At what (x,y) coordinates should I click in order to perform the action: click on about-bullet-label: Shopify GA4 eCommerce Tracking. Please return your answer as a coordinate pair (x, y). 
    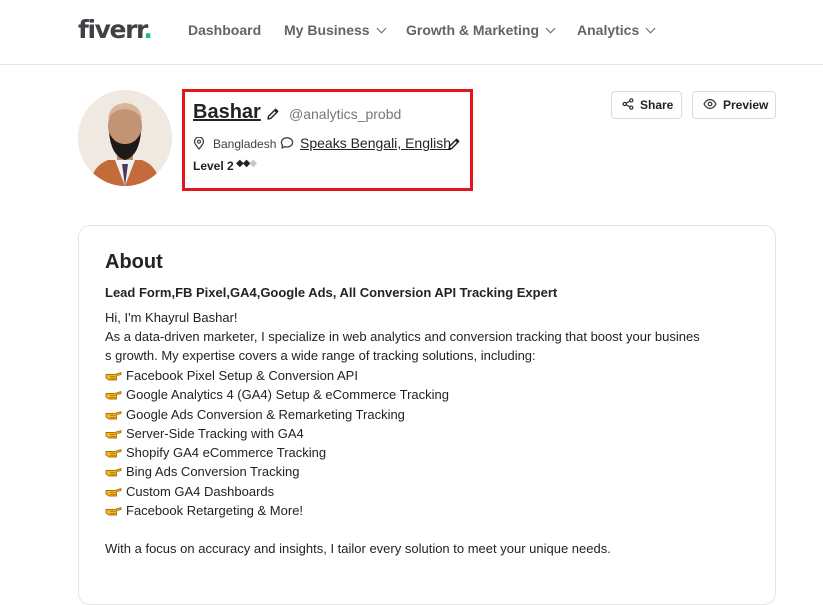
    Looking at the image, I should click on (226, 452).